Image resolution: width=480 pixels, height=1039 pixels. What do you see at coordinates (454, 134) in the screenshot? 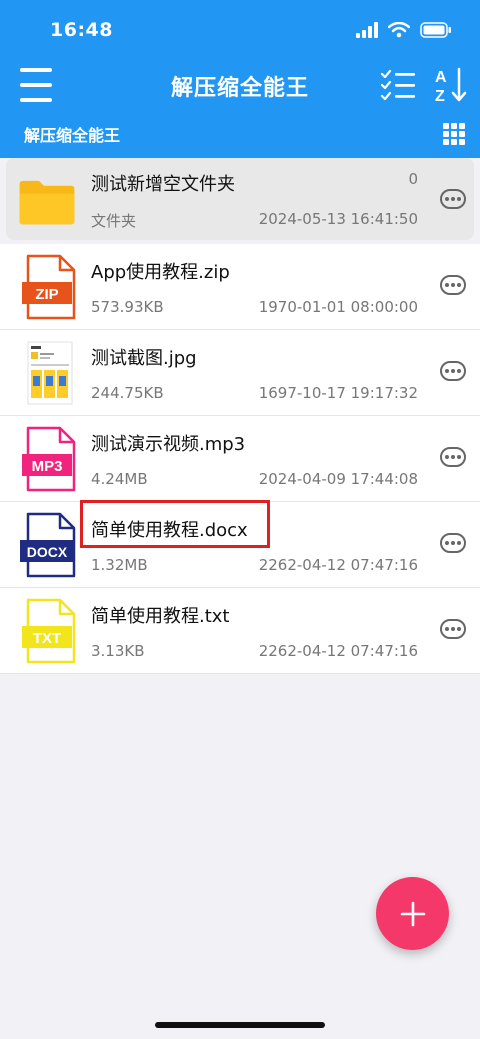
I see `grid-view-icon` at bounding box center [454, 134].